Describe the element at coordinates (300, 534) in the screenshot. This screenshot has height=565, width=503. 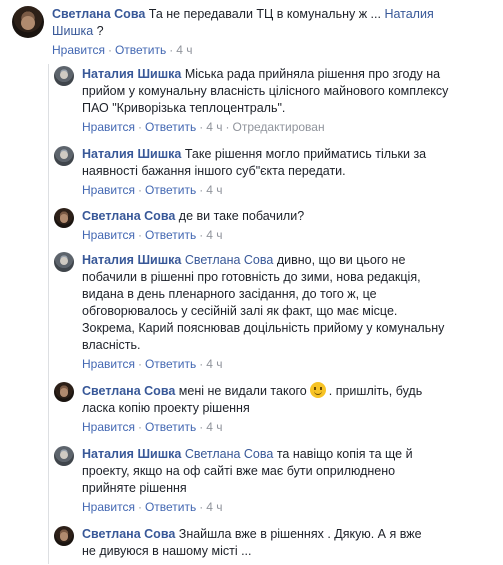
I see `comment-body: Знайшла вже в рішеннях . Дякую. А я вже` at that location.